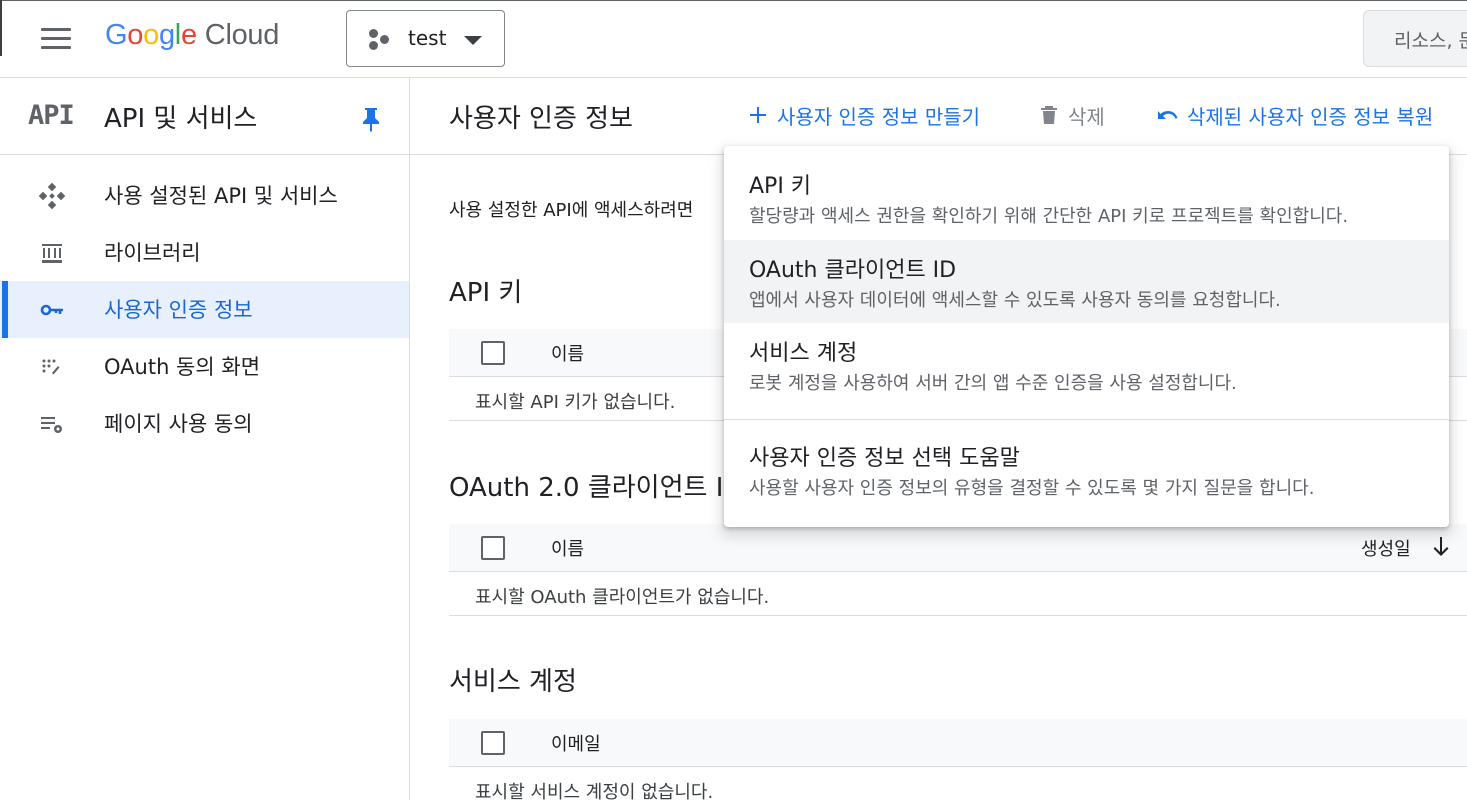 The image size is (1467, 800). I want to click on table-header: 이름 생성일, so click(958, 548).